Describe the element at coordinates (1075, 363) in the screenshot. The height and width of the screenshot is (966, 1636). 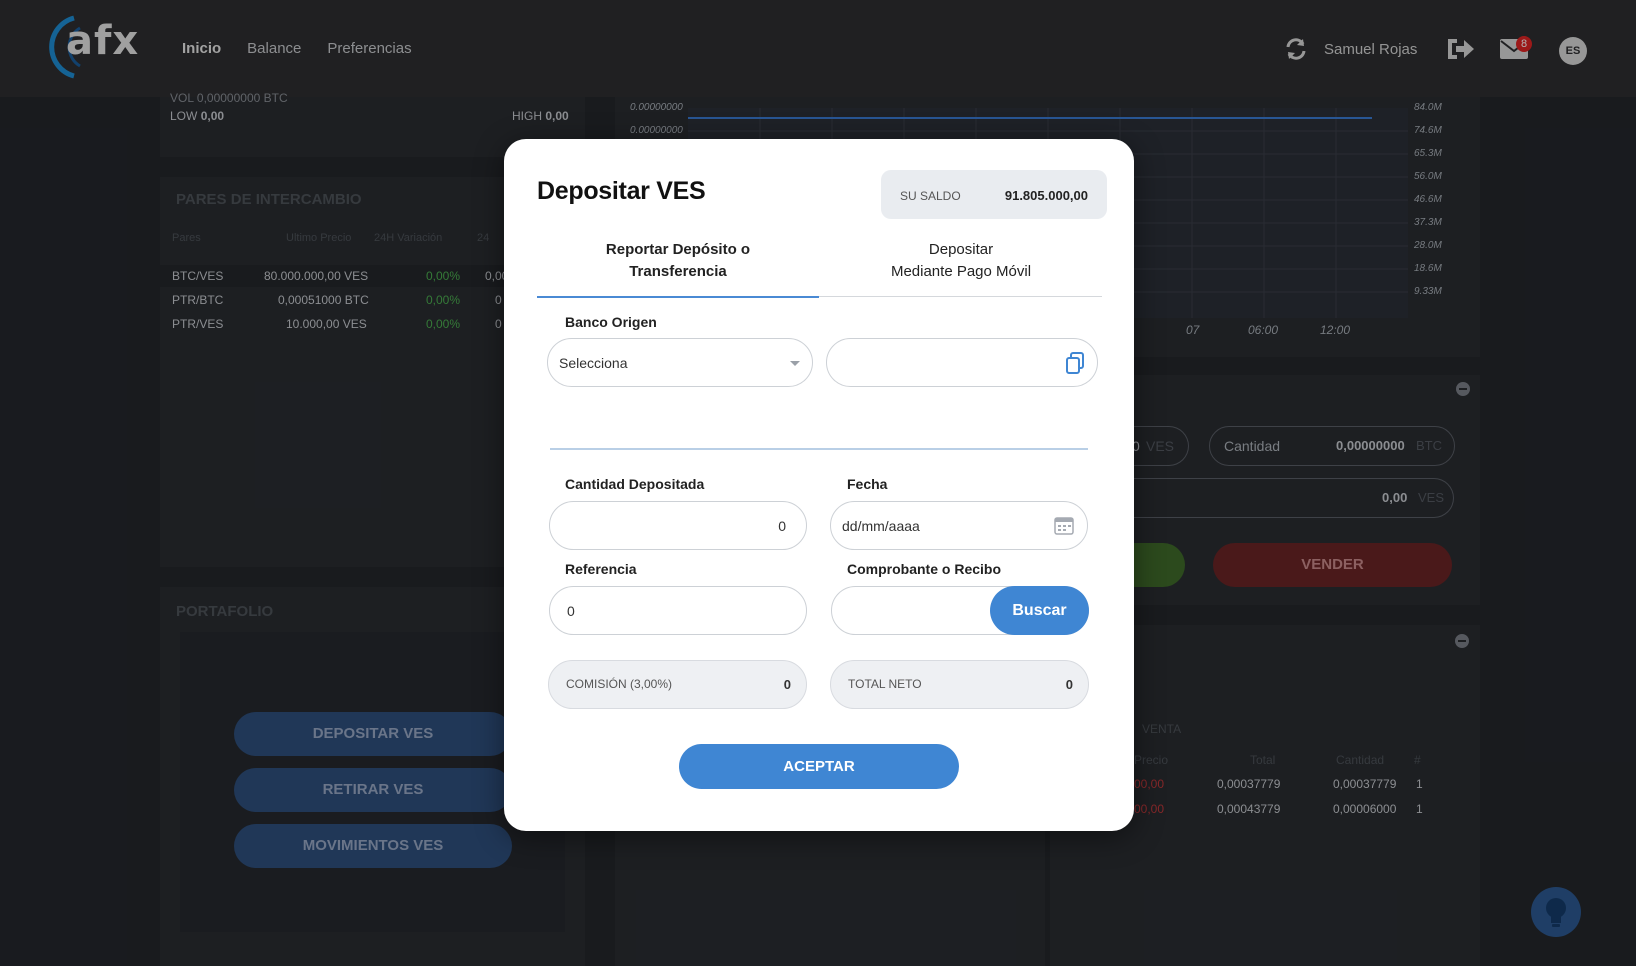
I see `copy-icon` at that location.